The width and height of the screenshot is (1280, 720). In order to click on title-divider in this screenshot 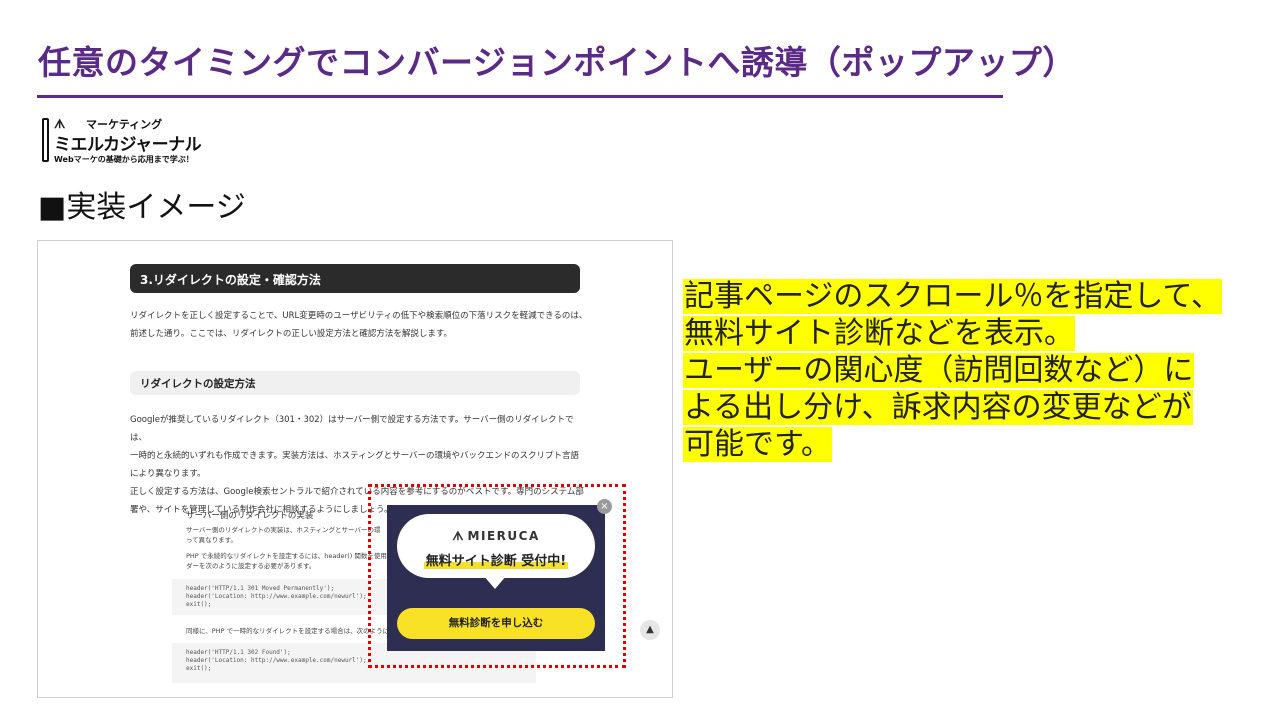, I will do `click(520, 96)`.